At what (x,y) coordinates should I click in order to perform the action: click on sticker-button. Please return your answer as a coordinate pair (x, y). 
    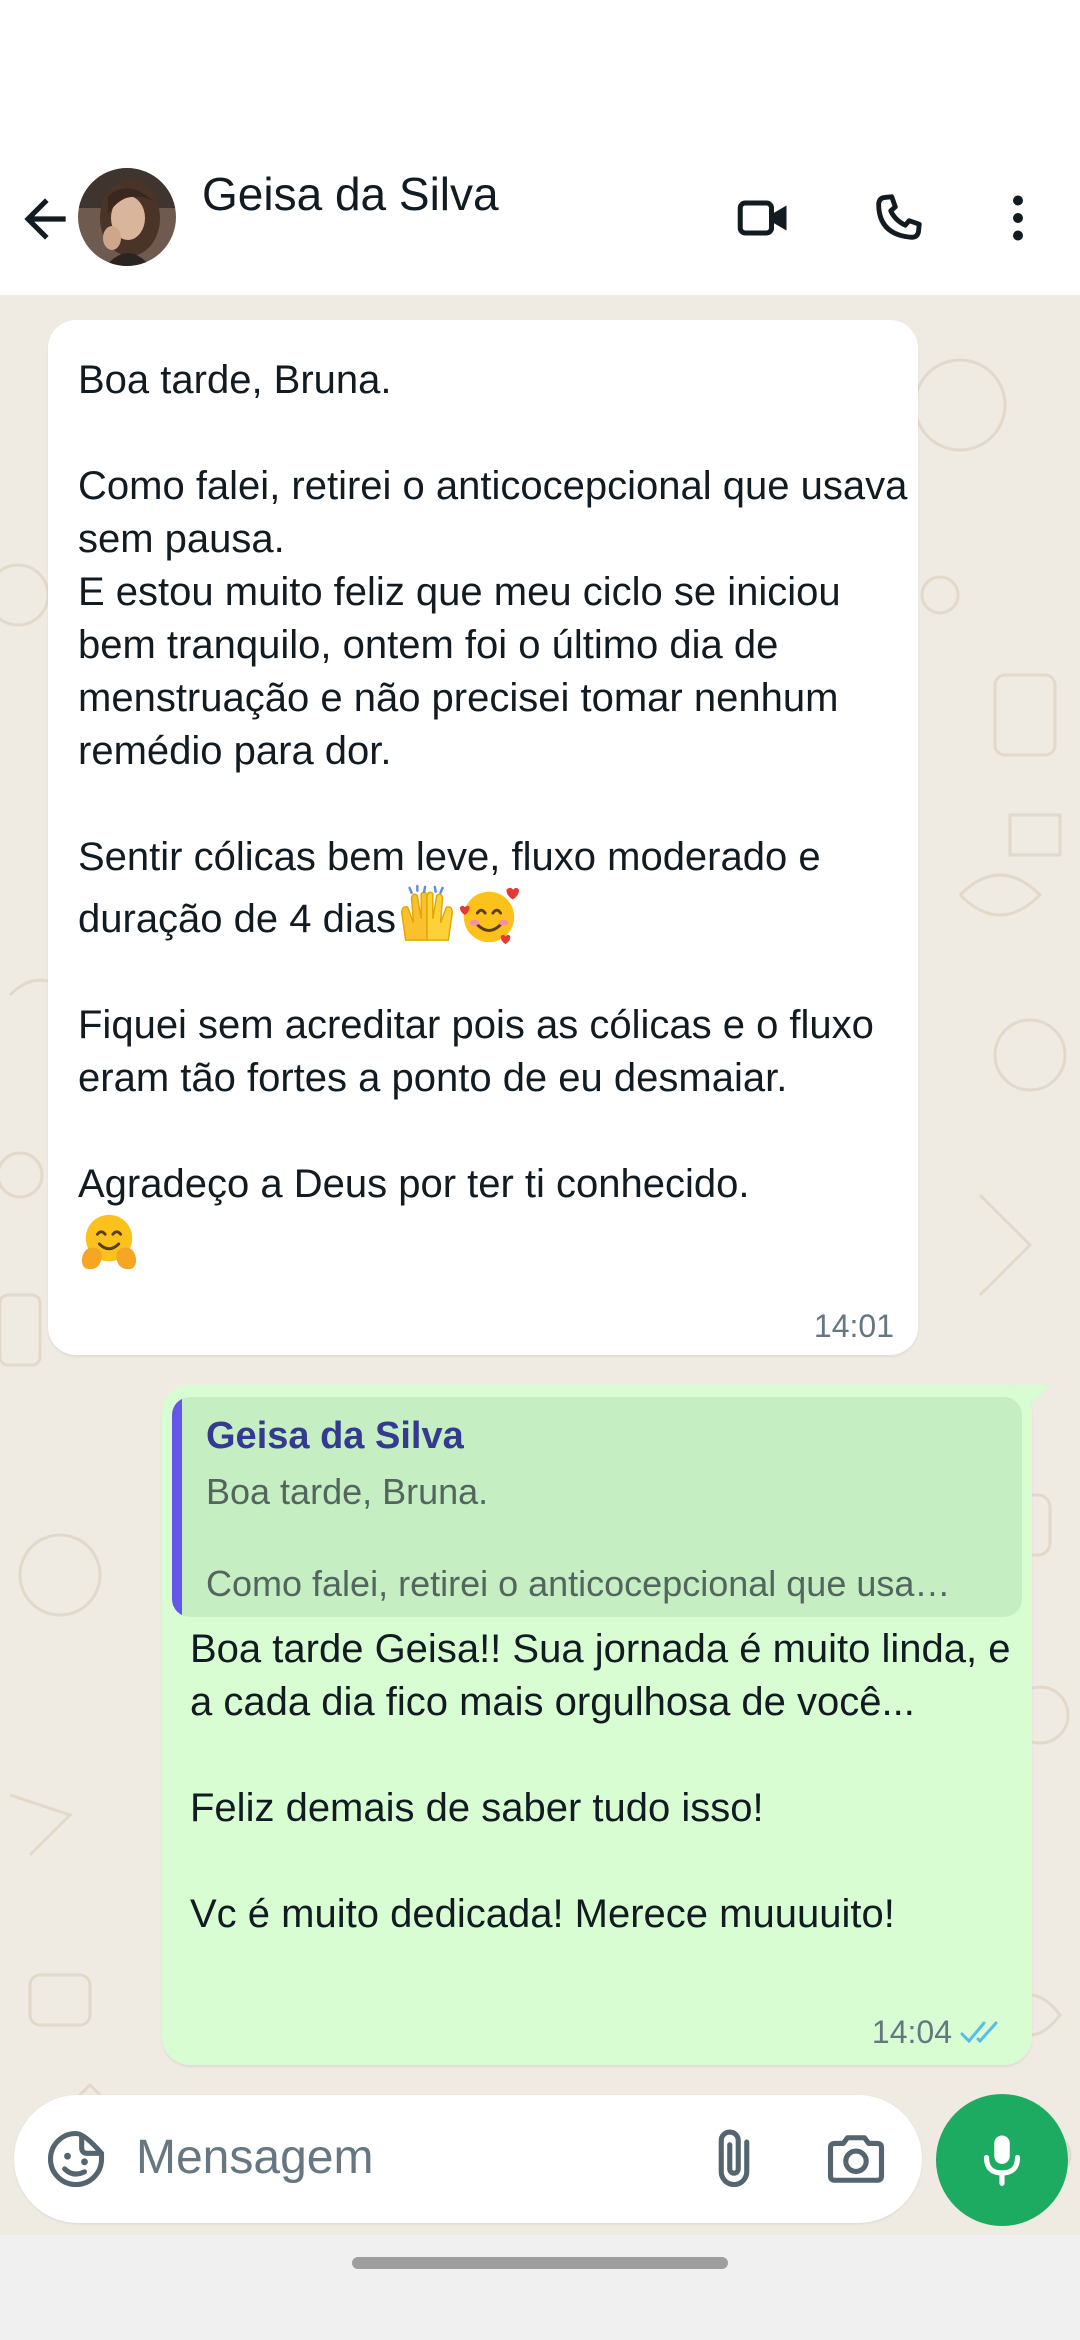
    Looking at the image, I should click on (76, 2159).